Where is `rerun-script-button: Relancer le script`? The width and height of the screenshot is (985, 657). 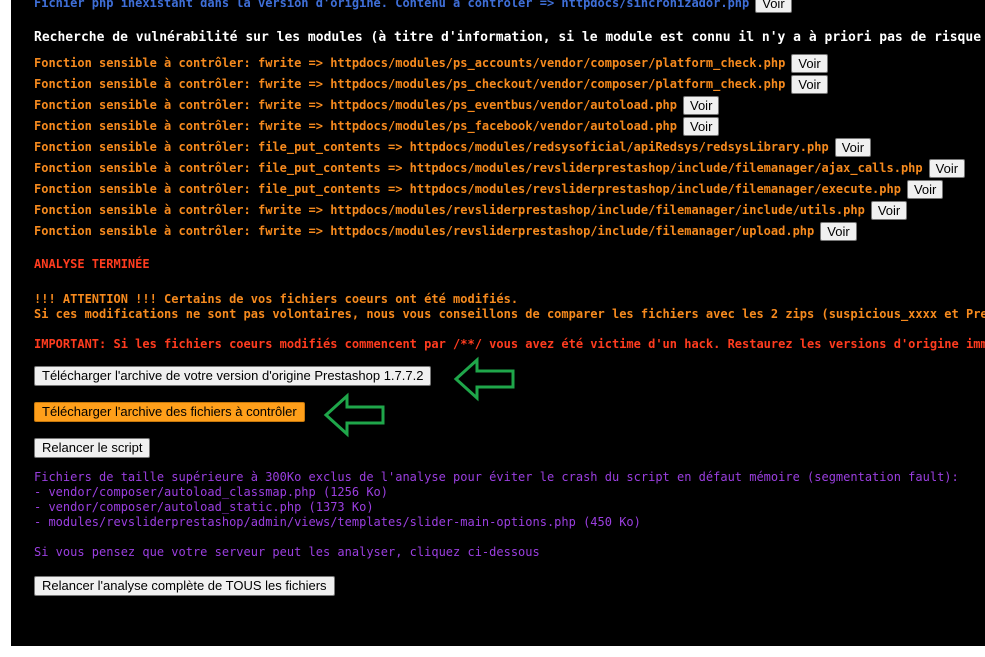 rerun-script-button: Relancer le script is located at coordinates (92, 448).